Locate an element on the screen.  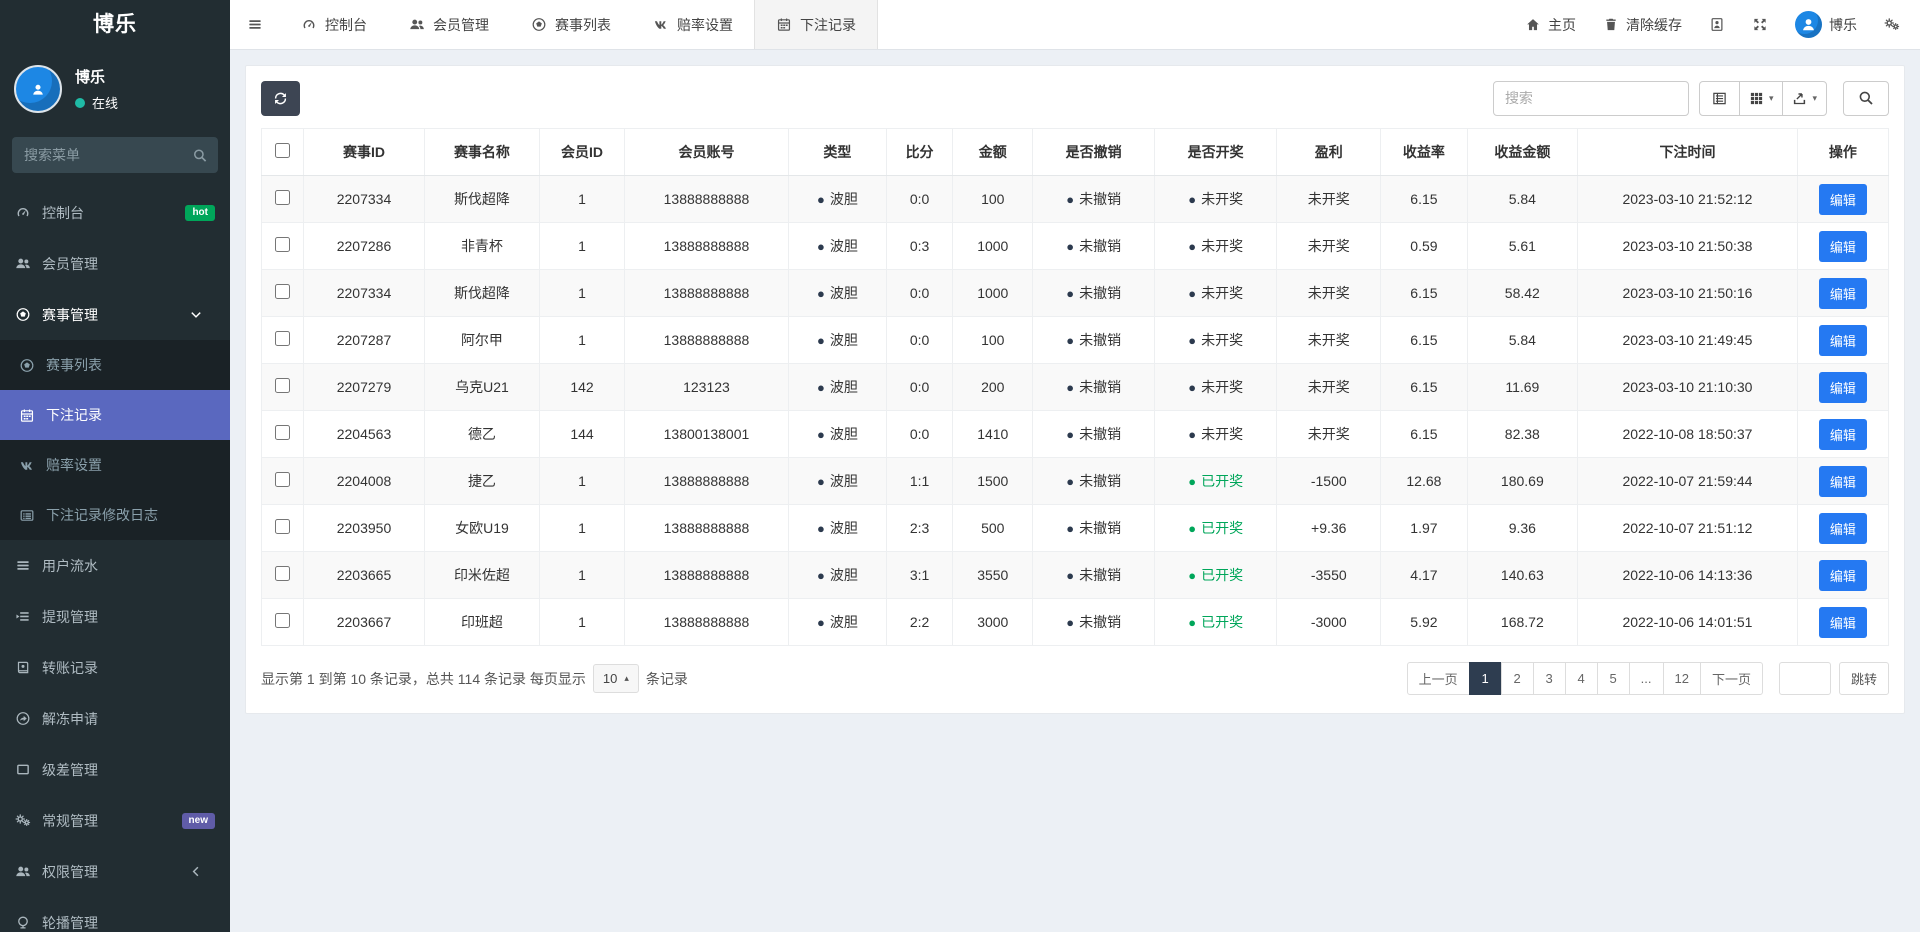
detail-view-button is located at coordinates (1719, 98).